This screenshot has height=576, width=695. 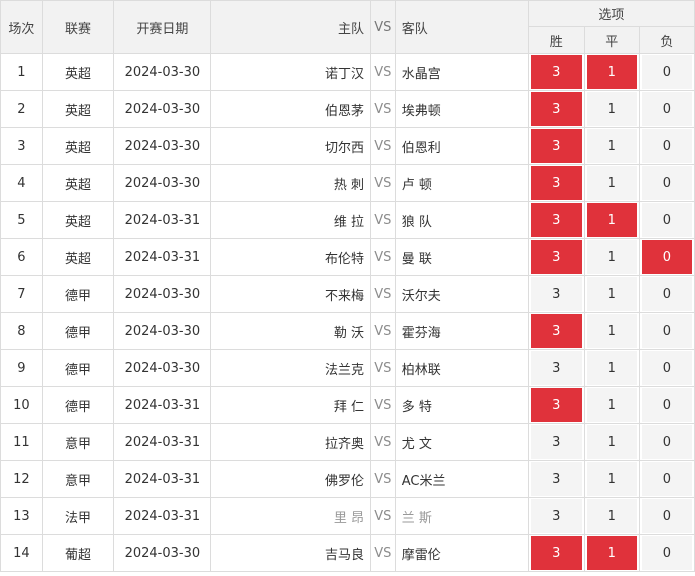 I want to click on table-row: 4 英超 2024-03-30 热 刺 VS 卢 顿310, so click(x=347, y=183).